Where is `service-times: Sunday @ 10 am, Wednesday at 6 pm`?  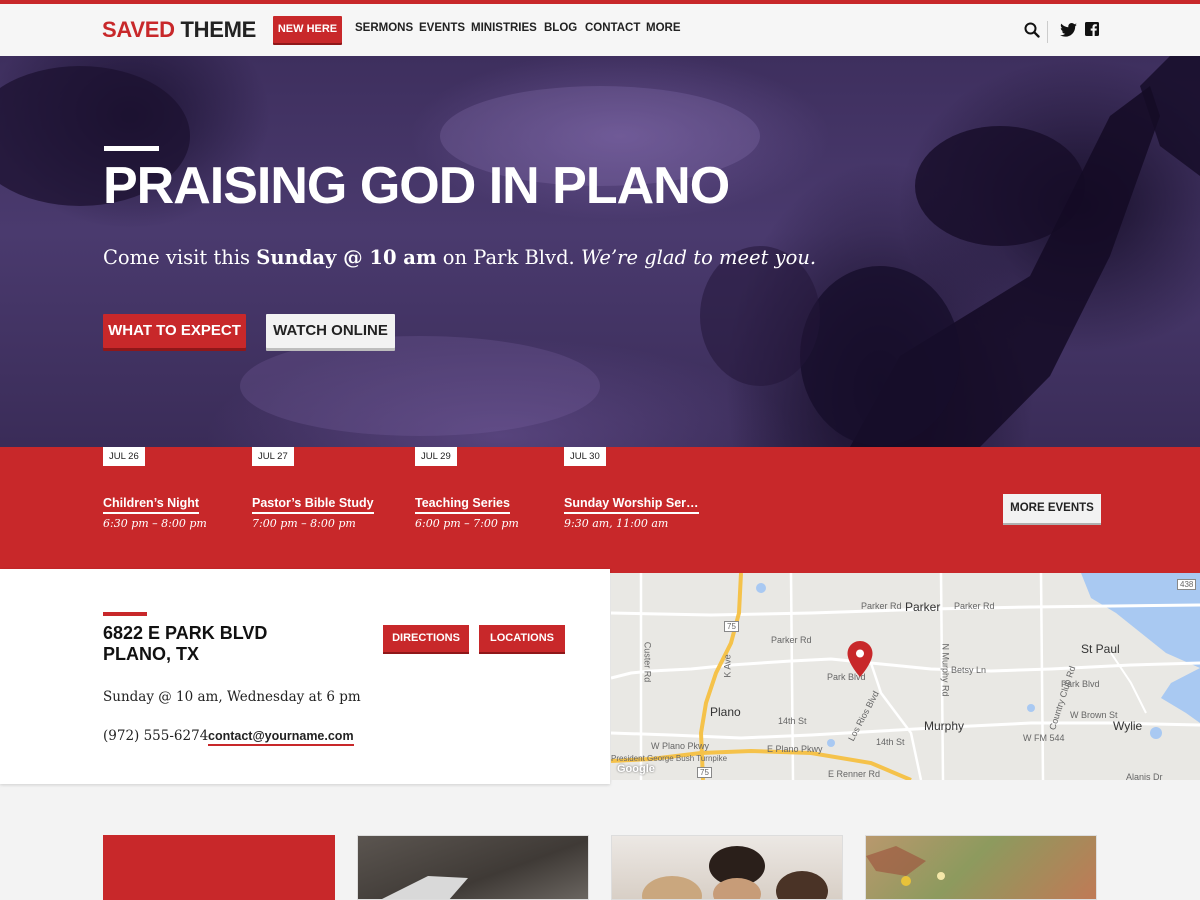 service-times: Sunday @ 10 am, Wednesday at 6 pm is located at coordinates (232, 697).